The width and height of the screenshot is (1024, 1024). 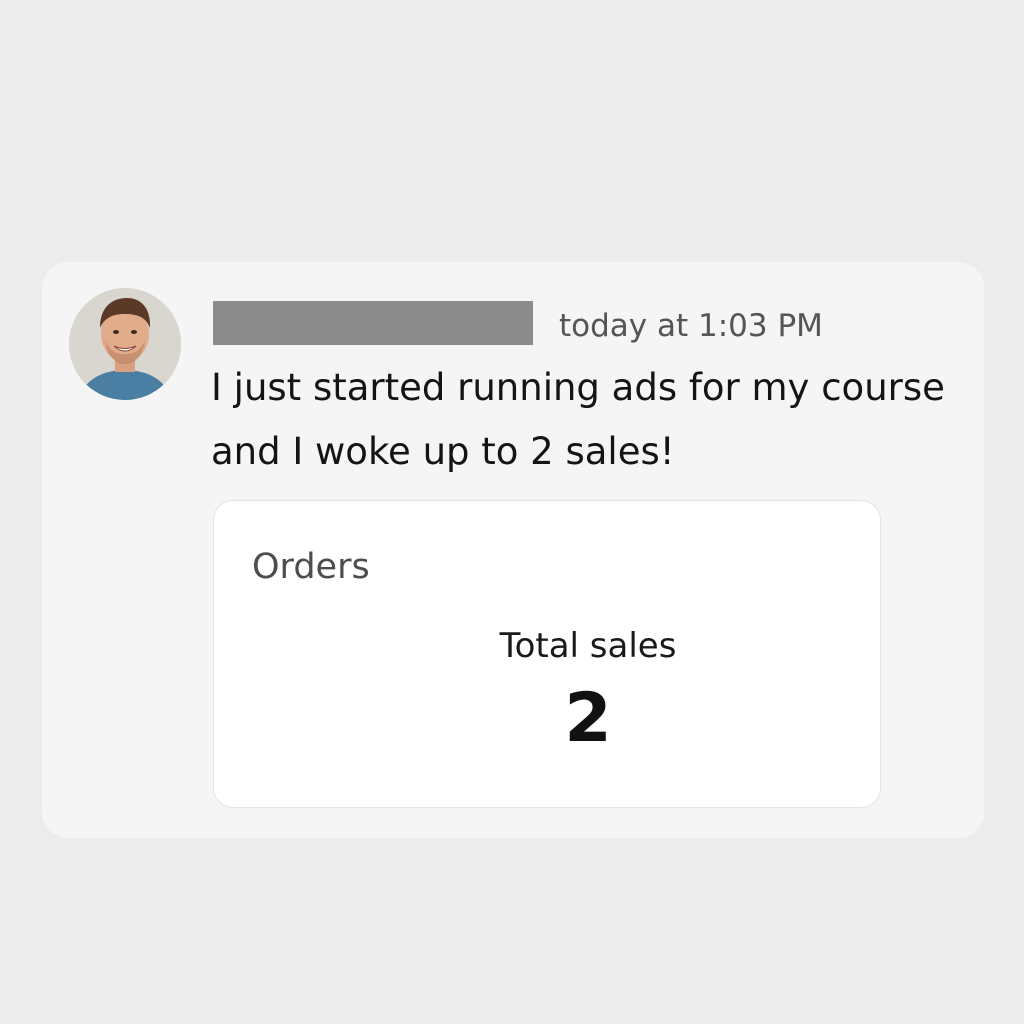 What do you see at coordinates (578, 387) in the screenshot?
I see `message-body-line-1: I just started running ads for my course` at bounding box center [578, 387].